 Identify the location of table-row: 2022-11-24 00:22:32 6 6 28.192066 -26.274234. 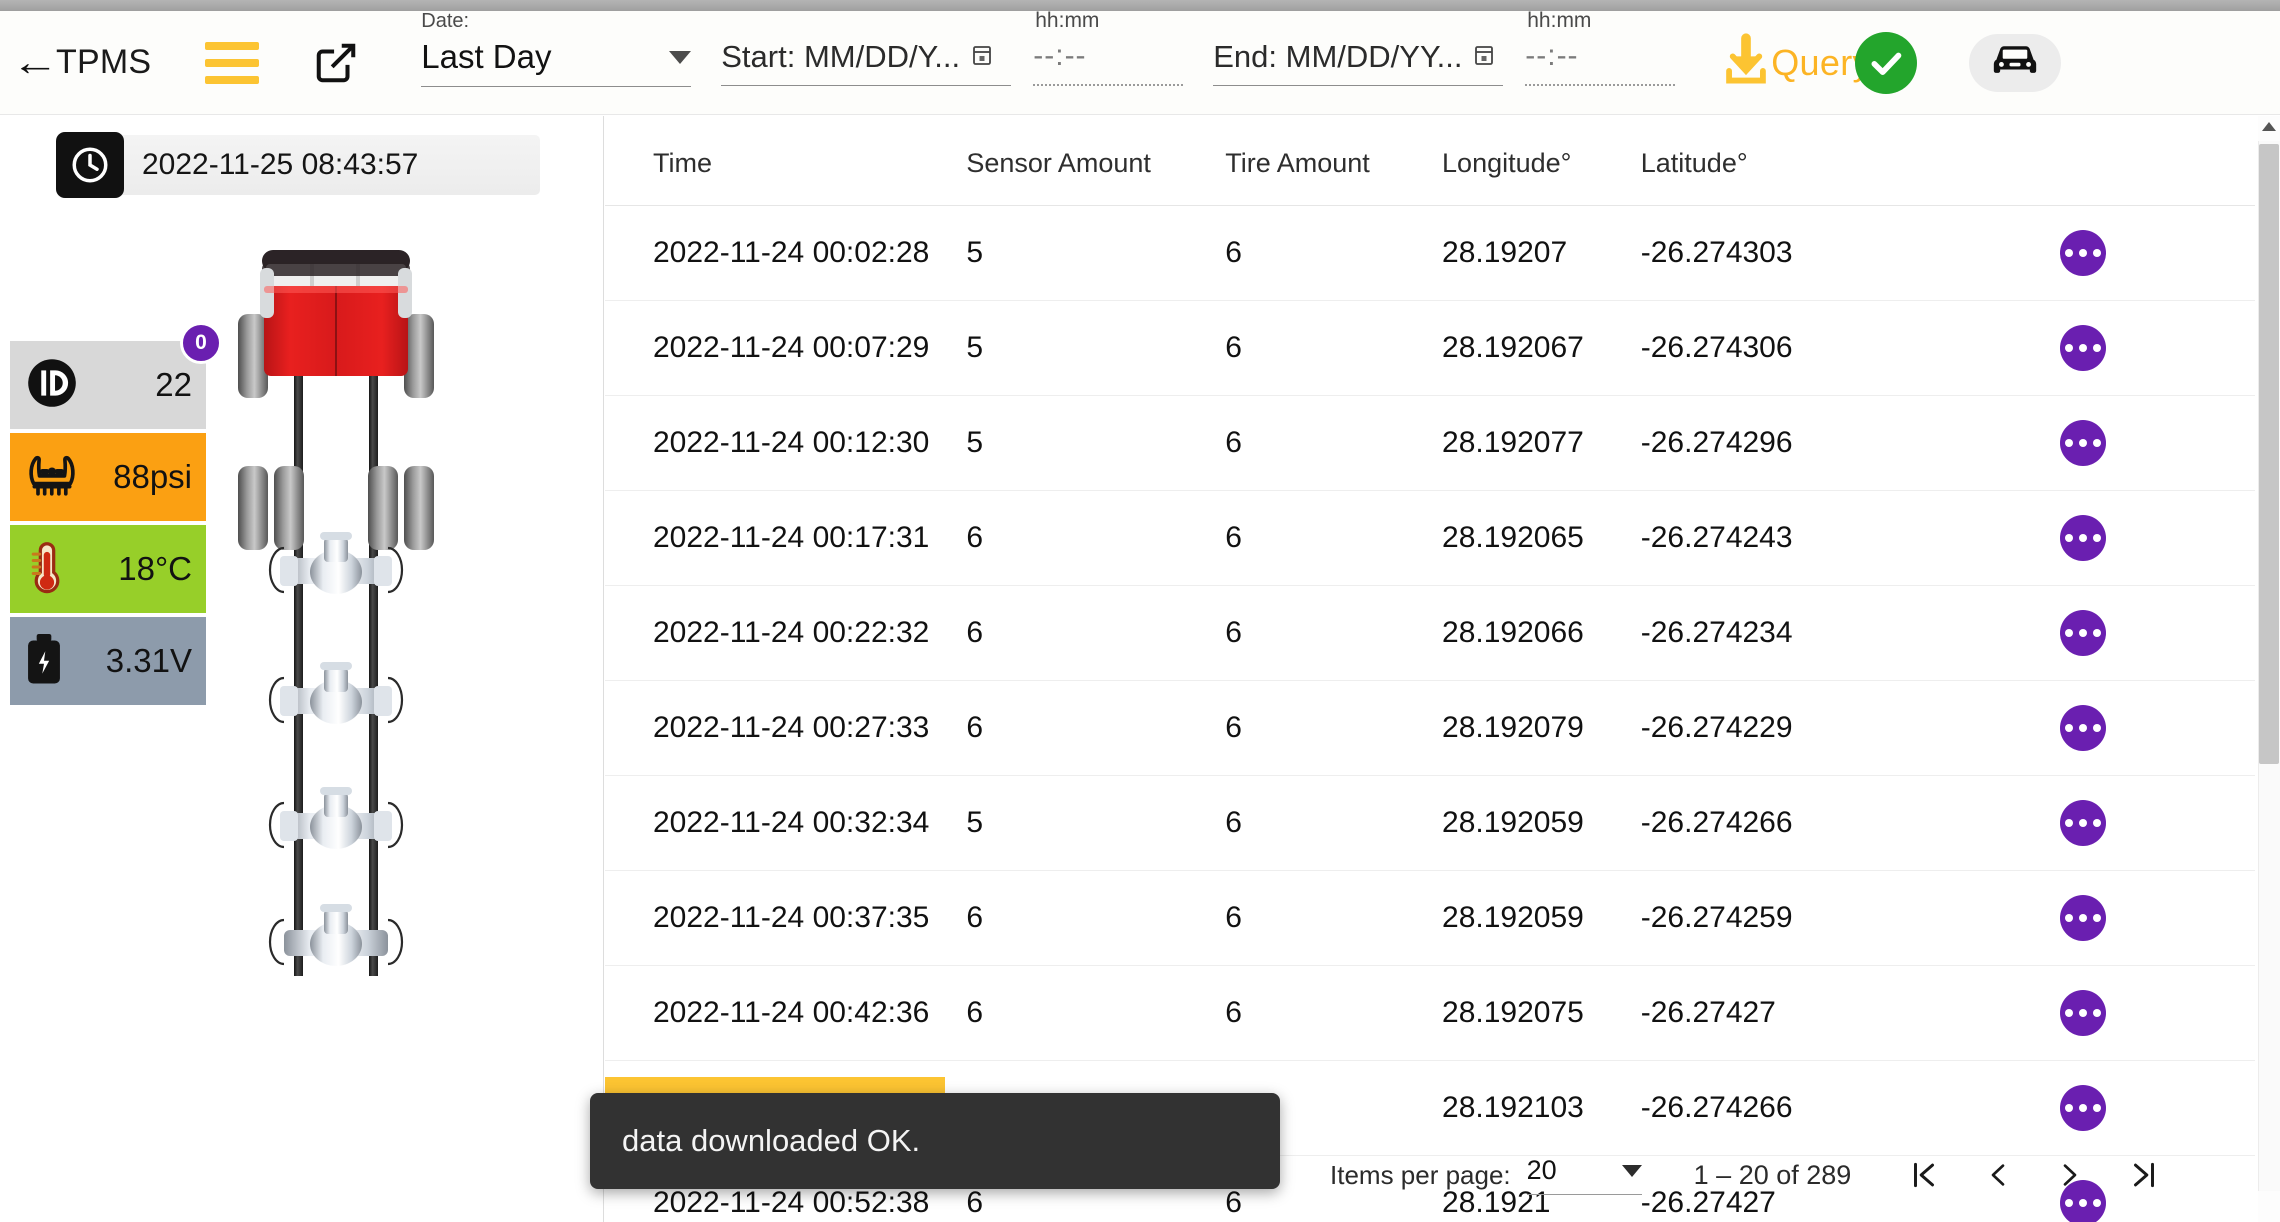
(1430, 633).